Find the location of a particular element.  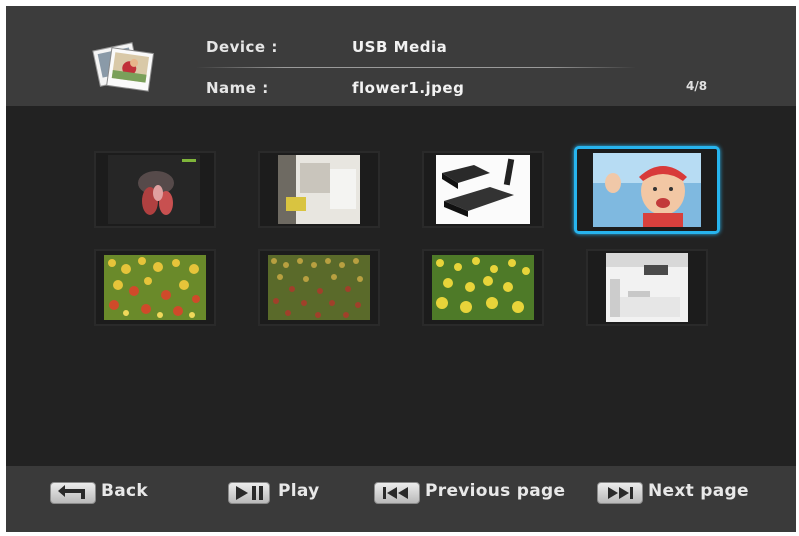

play-label: Play is located at coordinates (299, 491).